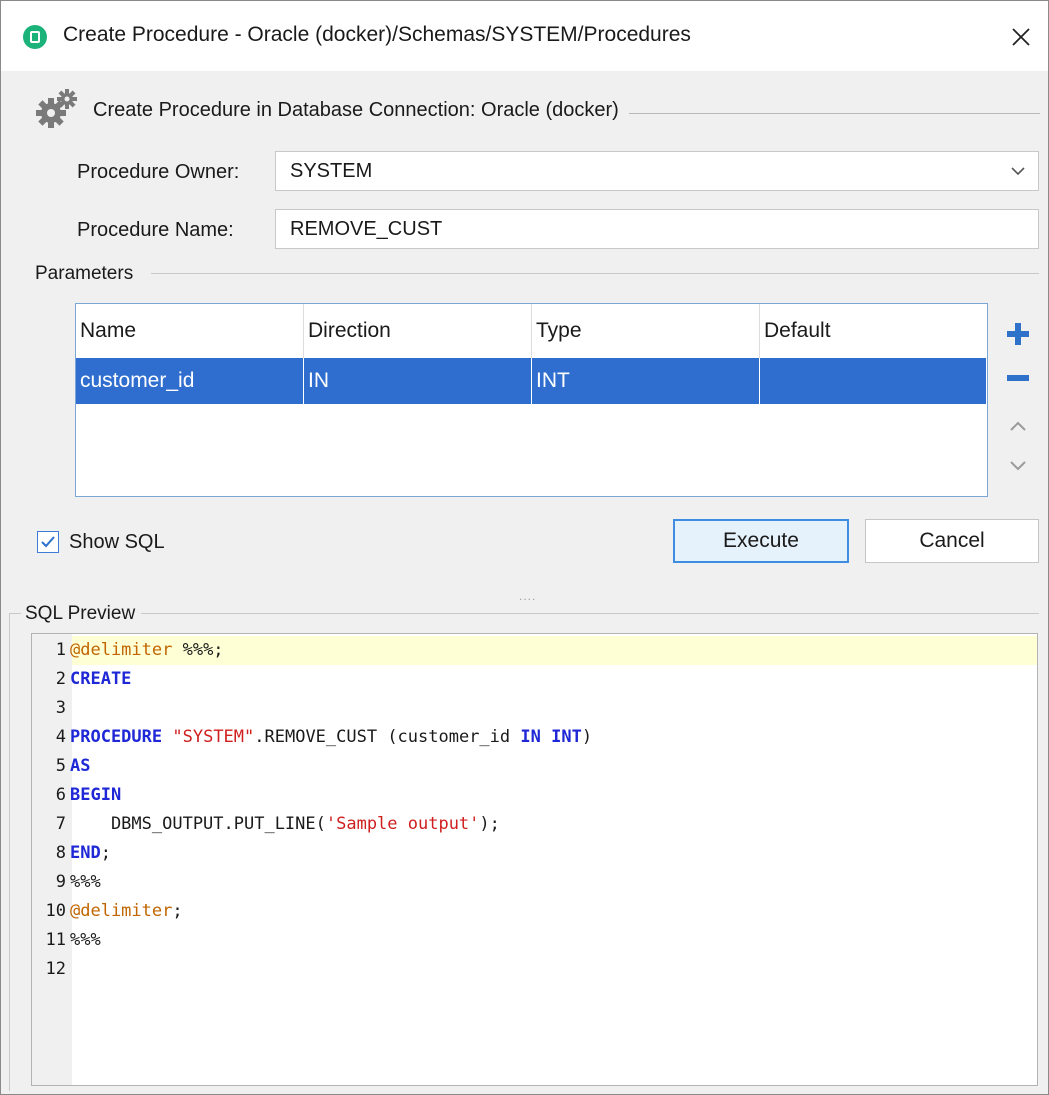 The image size is (1049, 1095). I want to click on owner-label: Procedure Owner:, so click(158, 172).